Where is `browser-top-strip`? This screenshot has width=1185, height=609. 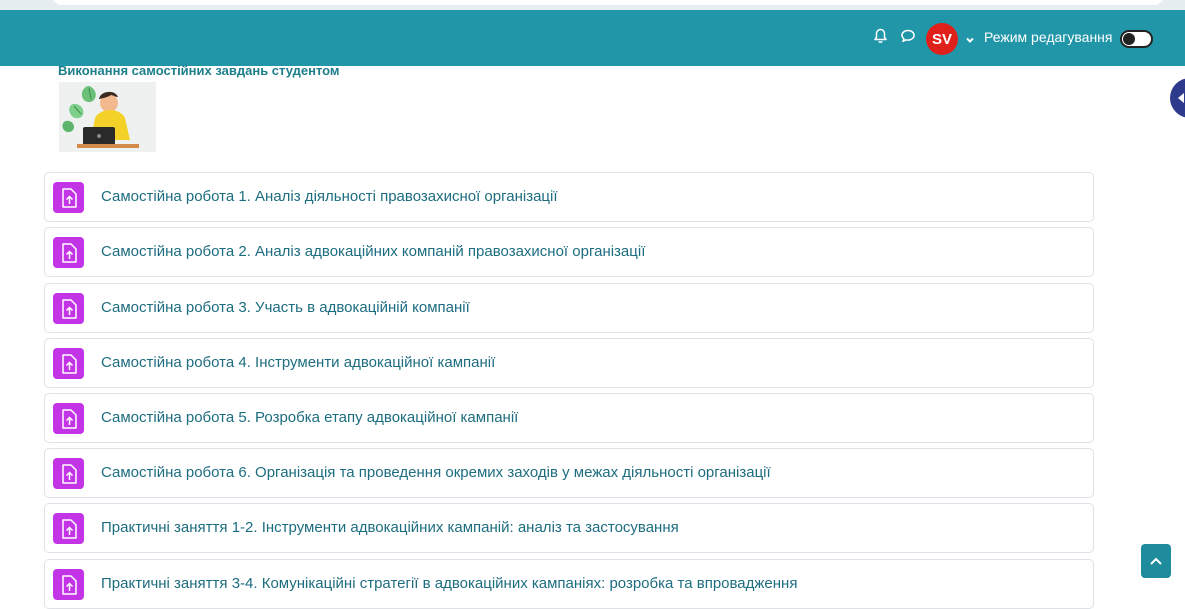
browser-top-strip is located at coordinates (592, 5).